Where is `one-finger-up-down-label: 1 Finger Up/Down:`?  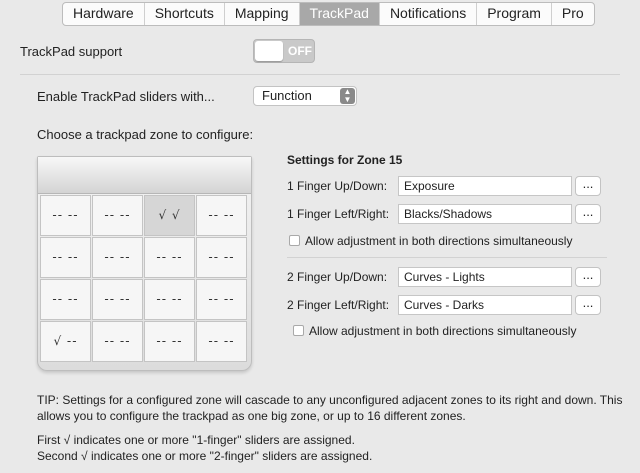 one-finger-up-down-label: 1 Finger Up/Down: is located at coordinates (337, 186).